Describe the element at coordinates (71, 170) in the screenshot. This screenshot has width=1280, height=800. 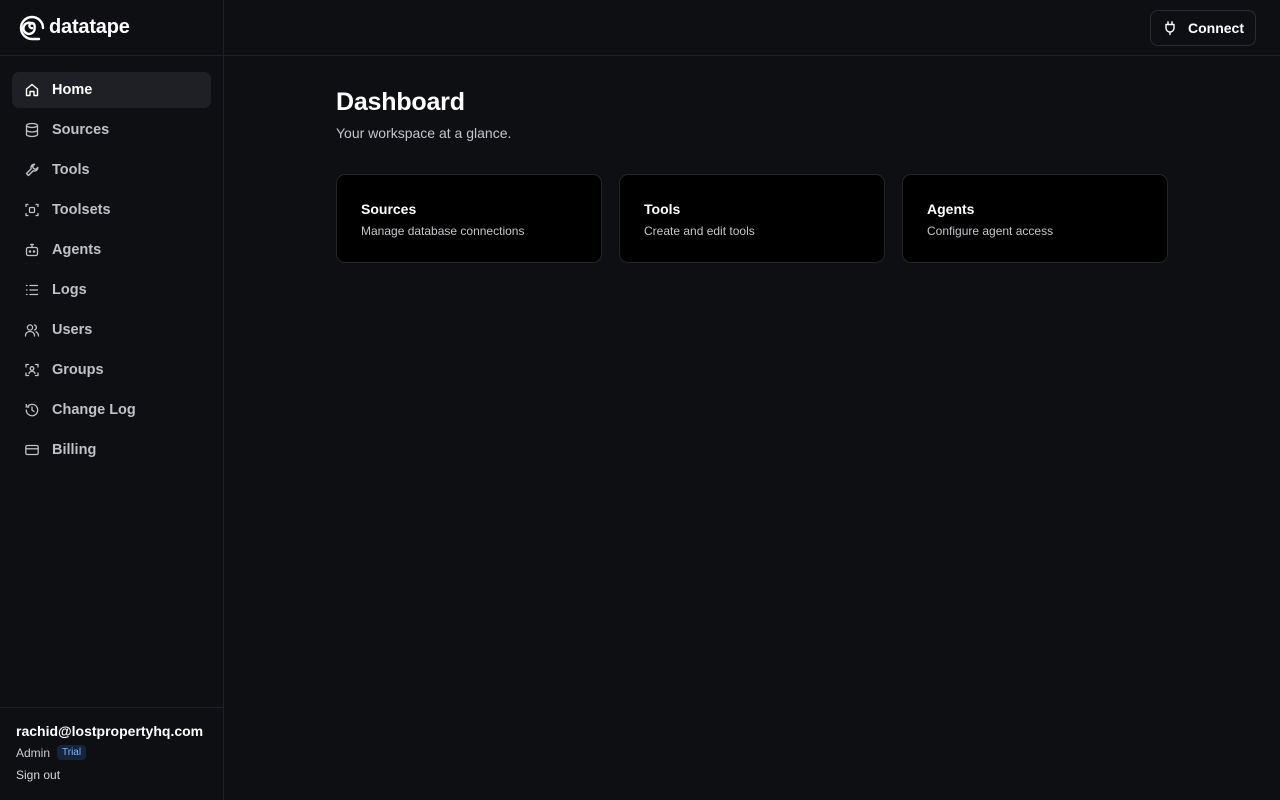
I see `sidebar-item-label: Tools` at that location.